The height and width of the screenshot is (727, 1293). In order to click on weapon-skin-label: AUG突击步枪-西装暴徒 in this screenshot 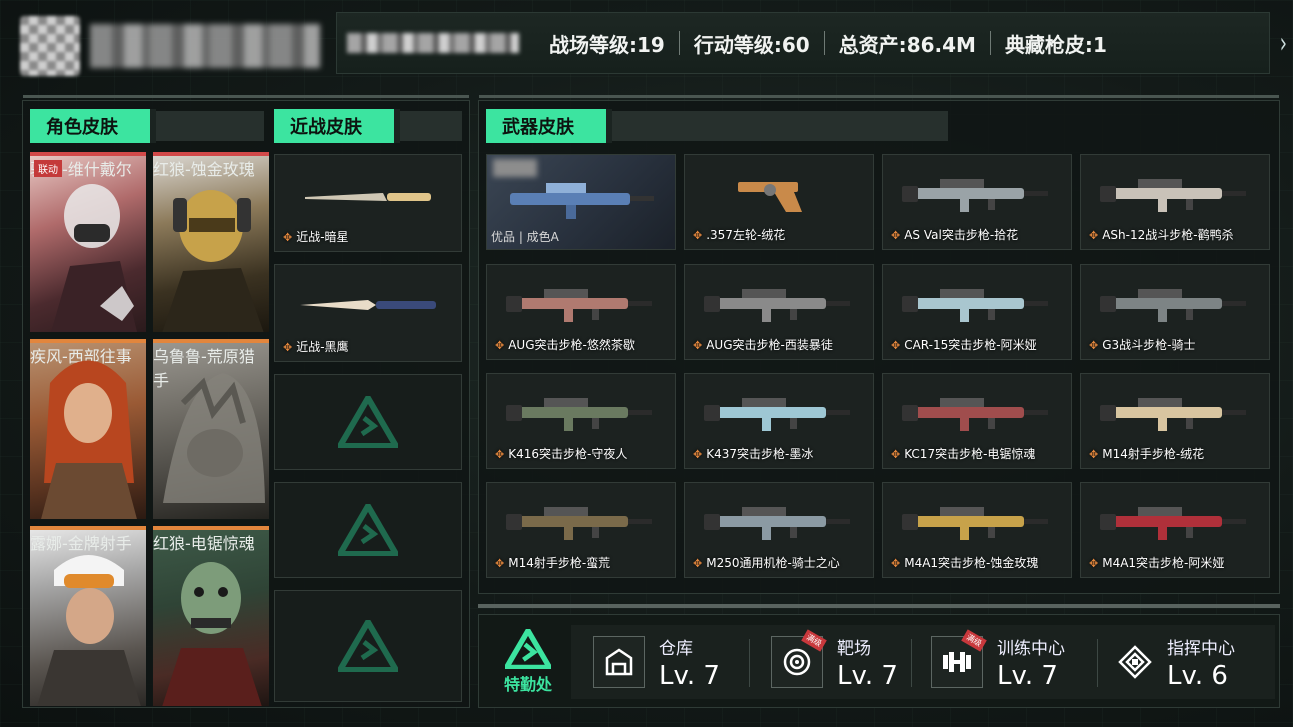, I will do `click(763, 344)`.